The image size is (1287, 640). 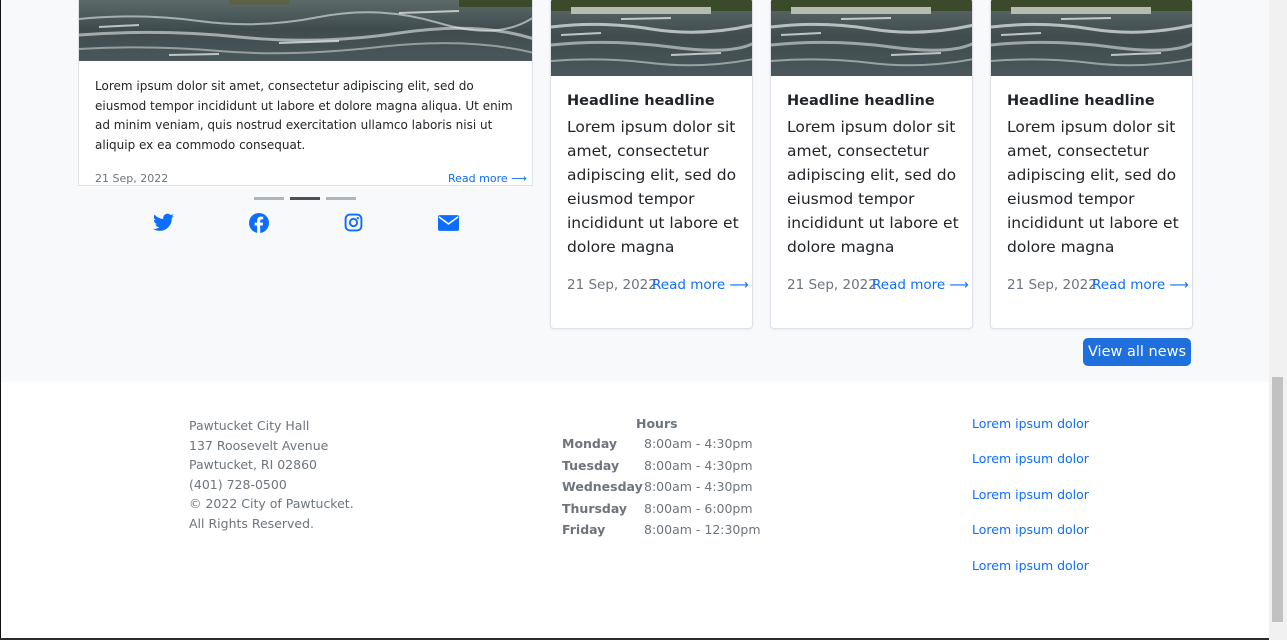 I want to click on facebook-icon, so click(x=259, y=223).